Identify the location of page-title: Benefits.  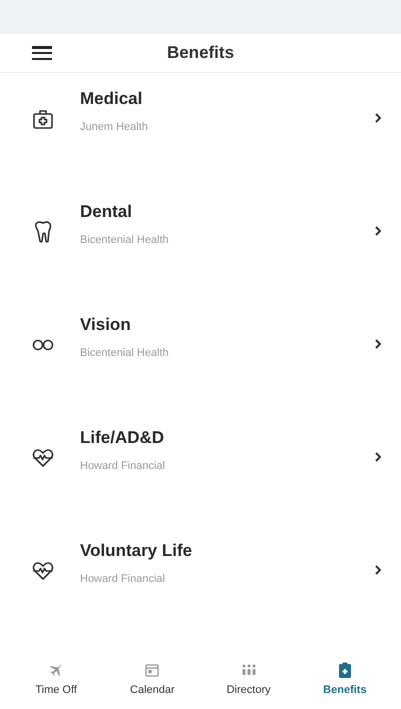
(201, 53).